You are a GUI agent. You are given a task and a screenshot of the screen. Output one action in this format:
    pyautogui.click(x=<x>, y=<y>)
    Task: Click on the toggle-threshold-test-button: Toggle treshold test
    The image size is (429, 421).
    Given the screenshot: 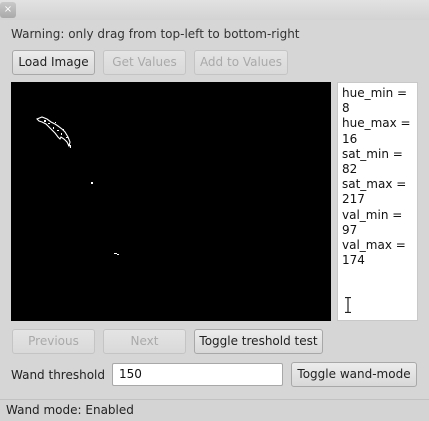 What is the action you would take?
    pyautogui.click(x=258, y=341)
    